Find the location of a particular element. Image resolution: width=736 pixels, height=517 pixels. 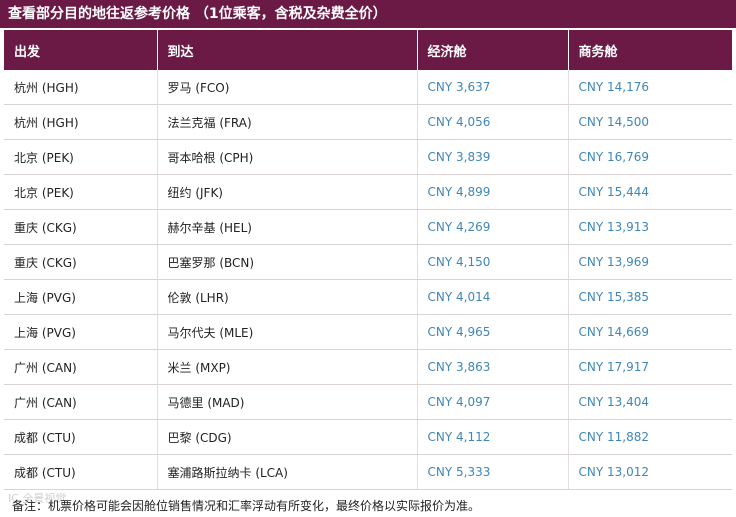

table-row: 广州 (CAN) 米兰 (MXP) CNY 3,863 CNY 17,917 is located at coordinates (368, 367).